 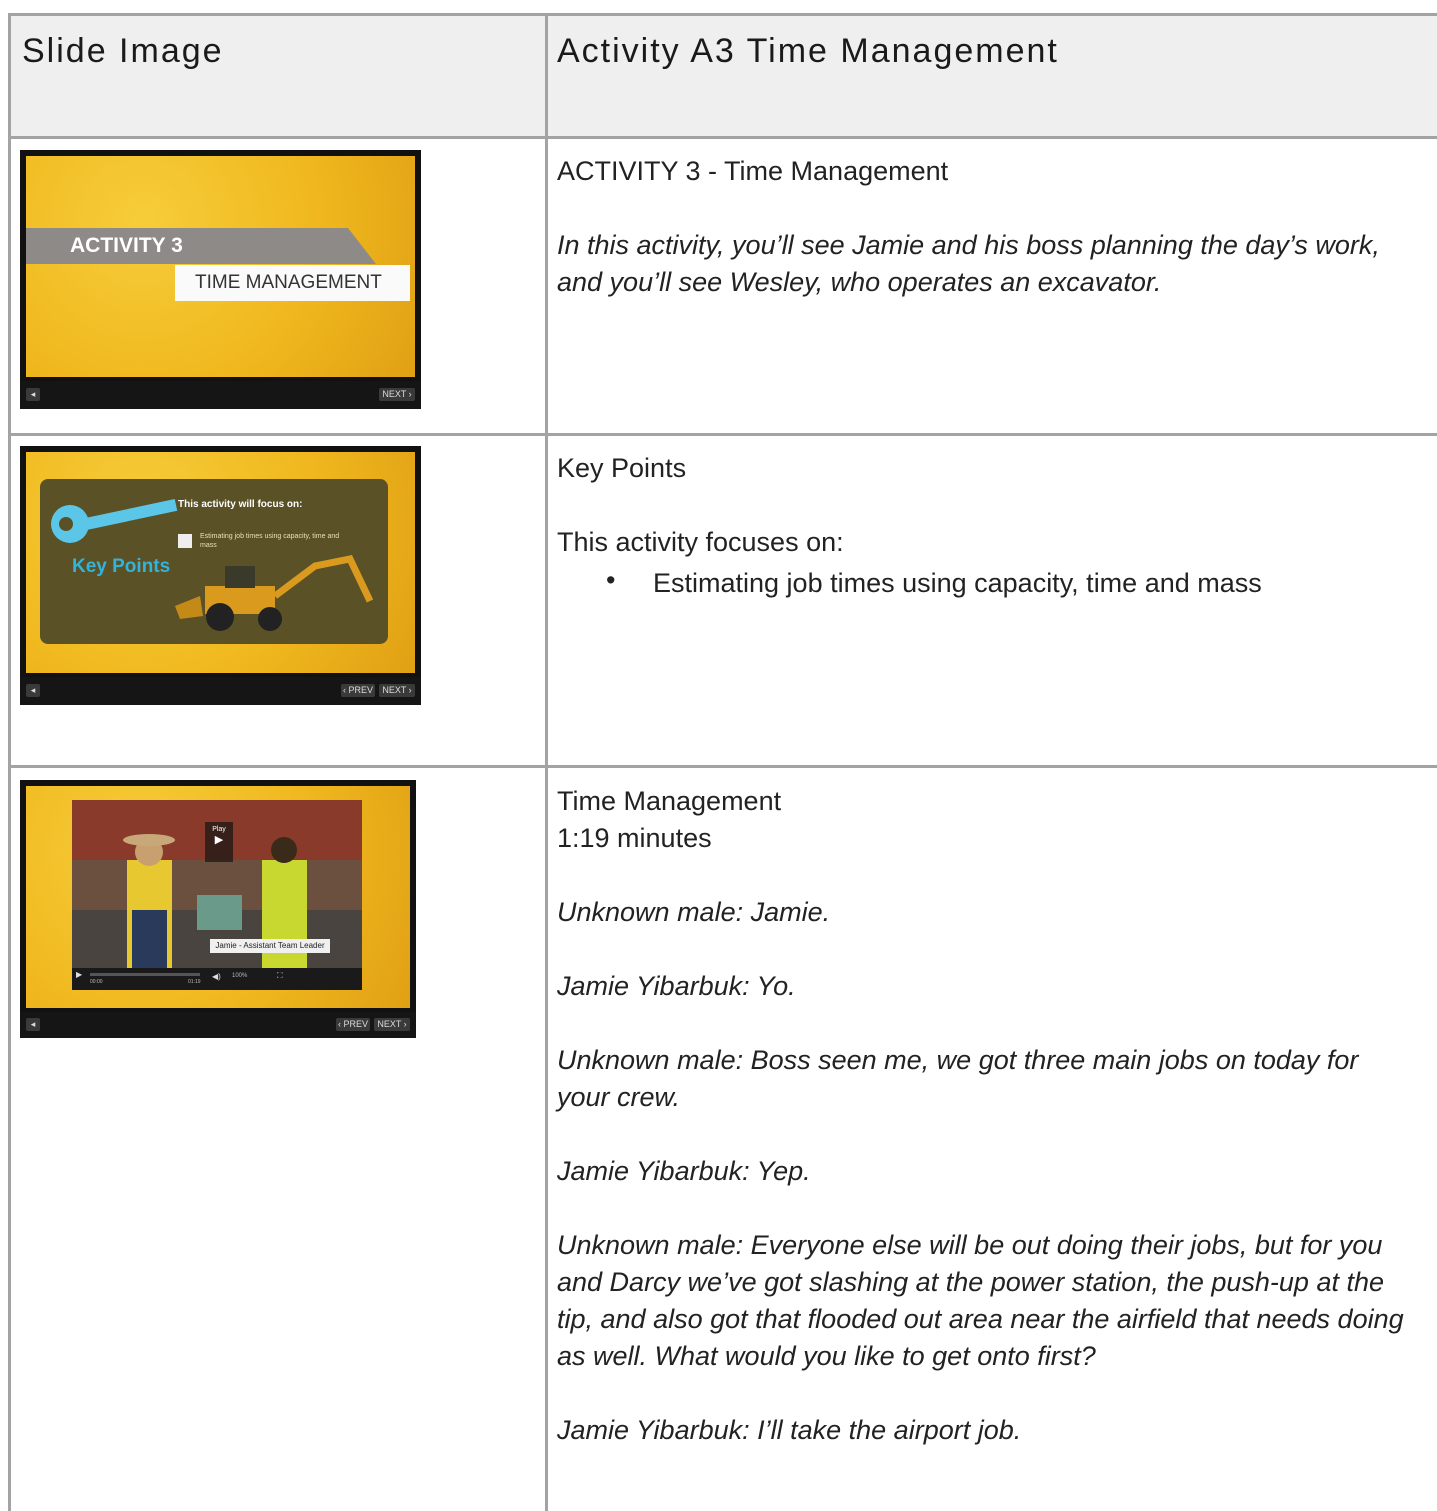 What do you see at coordinates (185, 541) in the screenshot?
I see `slide-checkbox` at bounding box center [185, 541].